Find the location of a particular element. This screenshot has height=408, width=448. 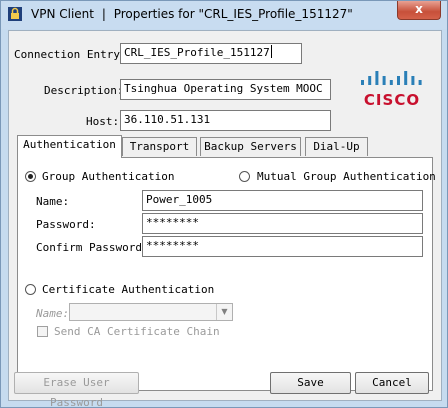

cancel-button: Cancel is located at coordinates (392, 383).